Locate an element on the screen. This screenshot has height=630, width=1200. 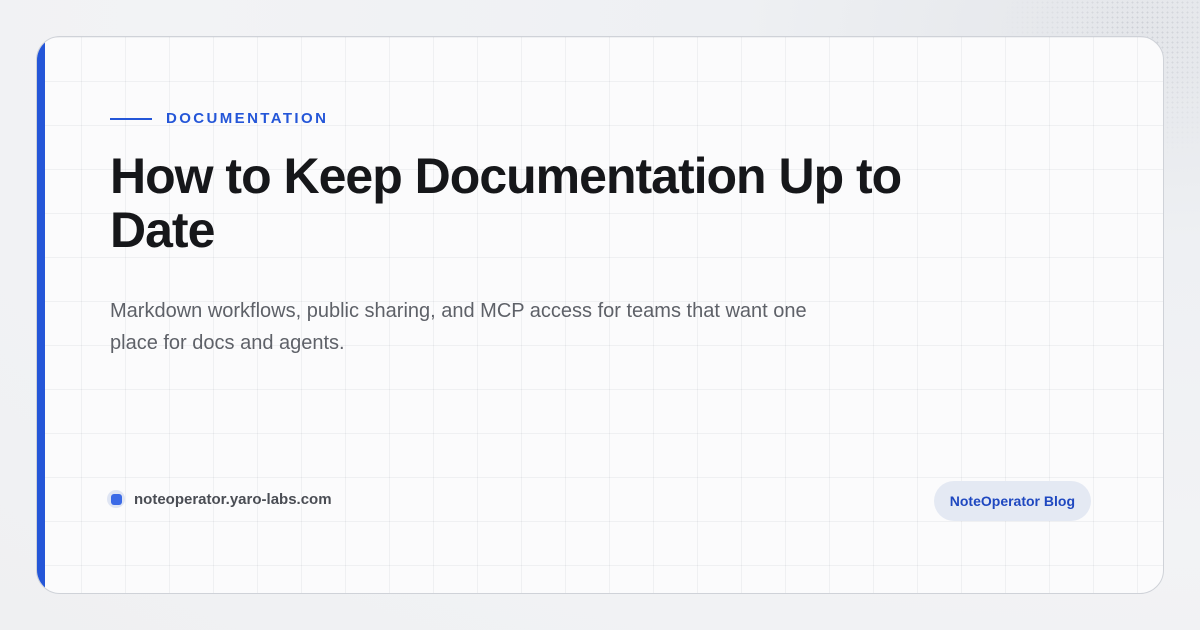
eyebrow-line is located at coordinates (131, 118).